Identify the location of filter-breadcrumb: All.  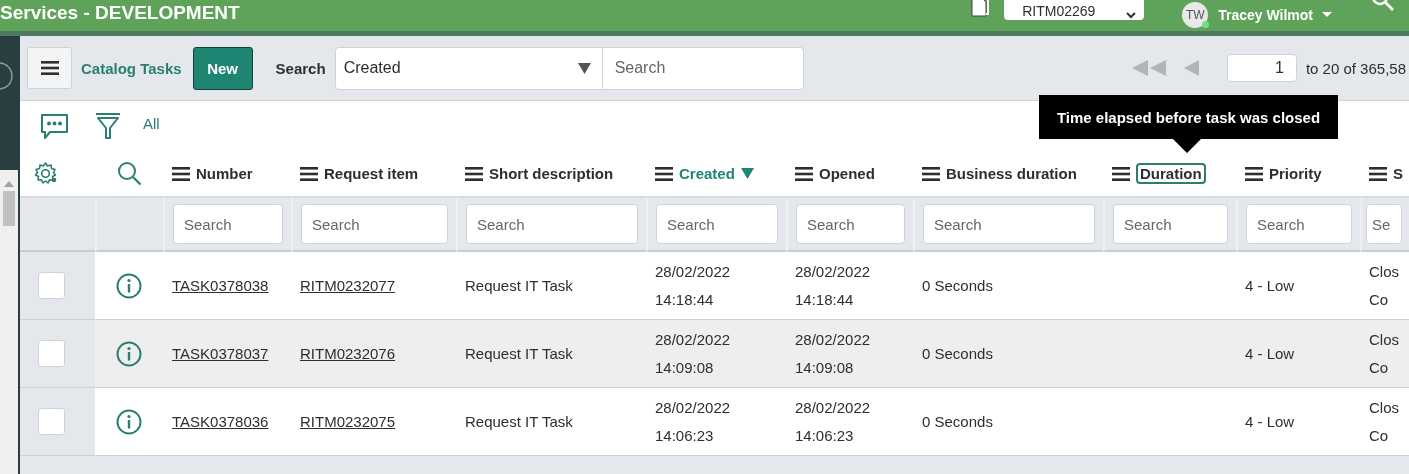
(151, 123).